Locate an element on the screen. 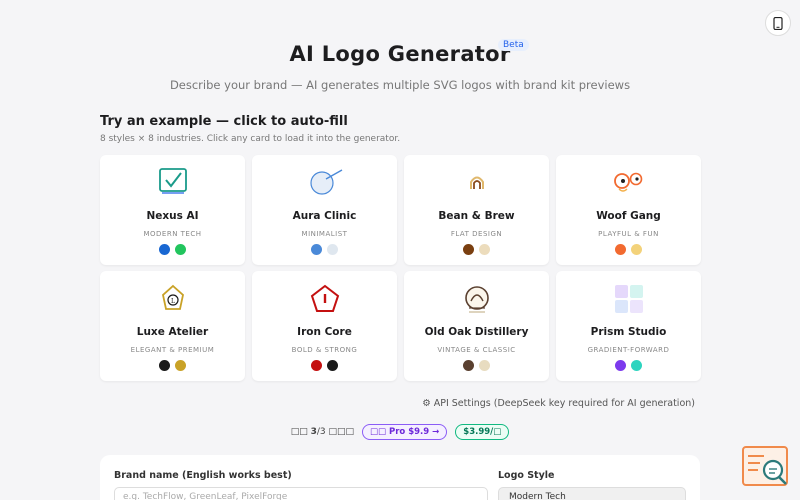  phone-icon is located at coordinates (778, 23).